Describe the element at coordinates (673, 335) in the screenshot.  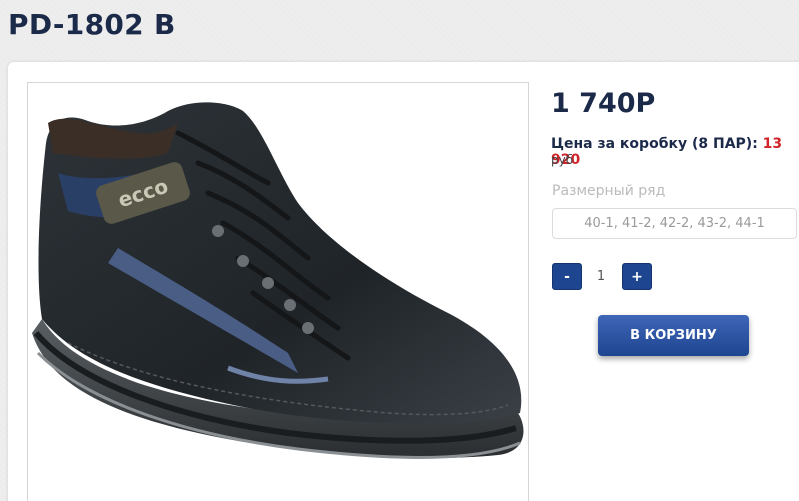
I see `add-to-cart-button: В КОРЗИНУ` at that location.